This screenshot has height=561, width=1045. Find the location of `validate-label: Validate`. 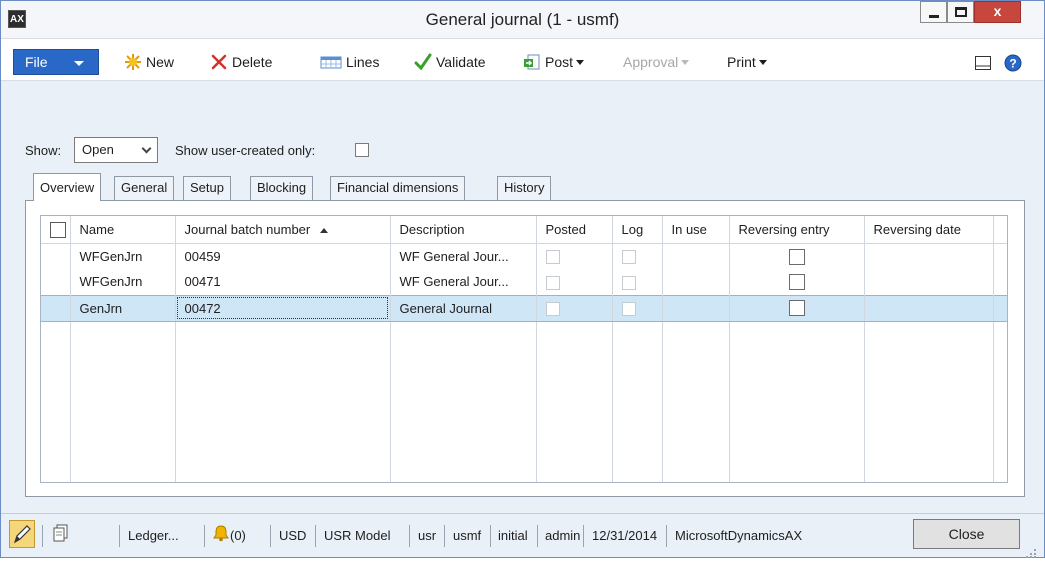

validate-label: Validate is located at coordinates (461, 62).